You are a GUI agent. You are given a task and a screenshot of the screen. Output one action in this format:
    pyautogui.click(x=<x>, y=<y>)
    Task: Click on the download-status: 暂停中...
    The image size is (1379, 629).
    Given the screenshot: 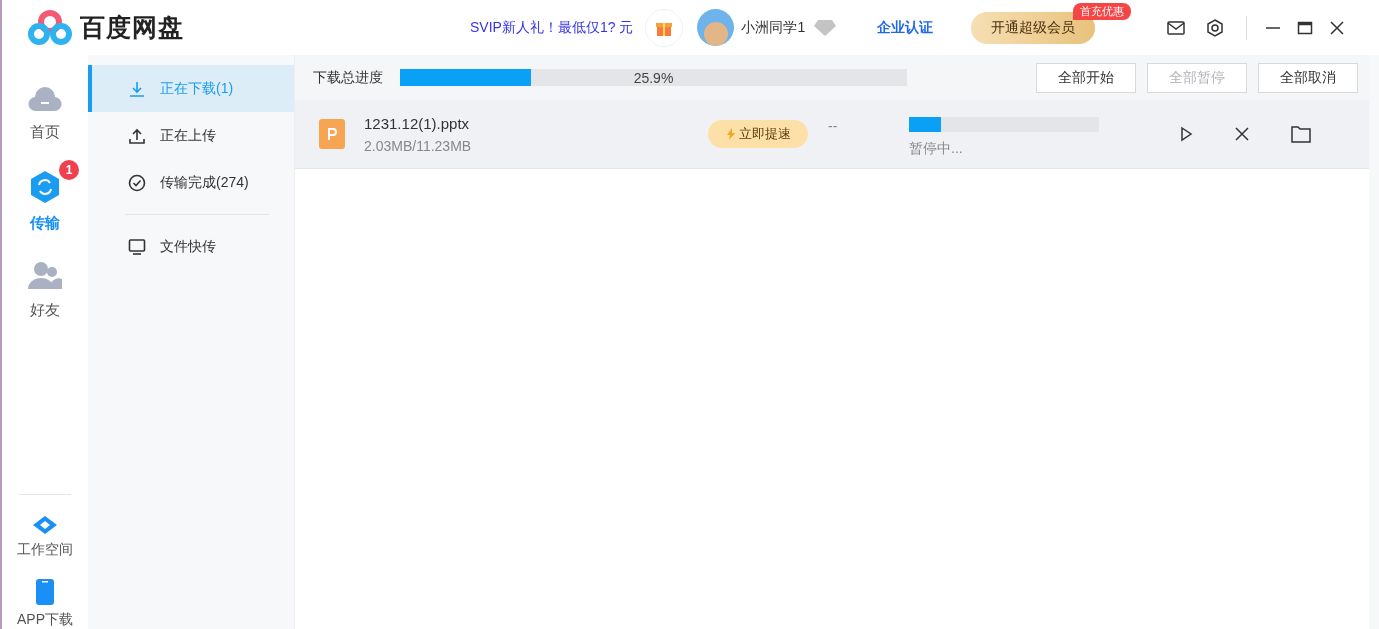 What is the action you would take?
    pyautogui.click(x=936, y=148)
    